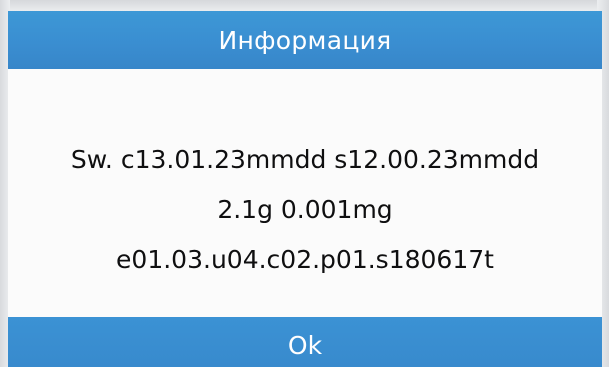 This screenshot has height=367, width=609. Describe the element at coordinates (305, 259) in the screenshot. I see `hardware-config-text: e01.03.u04.c02.p01.s180617t` at that location.